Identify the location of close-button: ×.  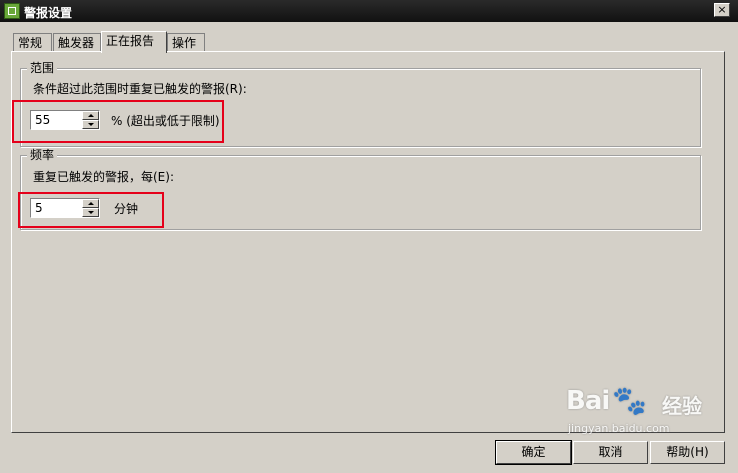
(722, 10).